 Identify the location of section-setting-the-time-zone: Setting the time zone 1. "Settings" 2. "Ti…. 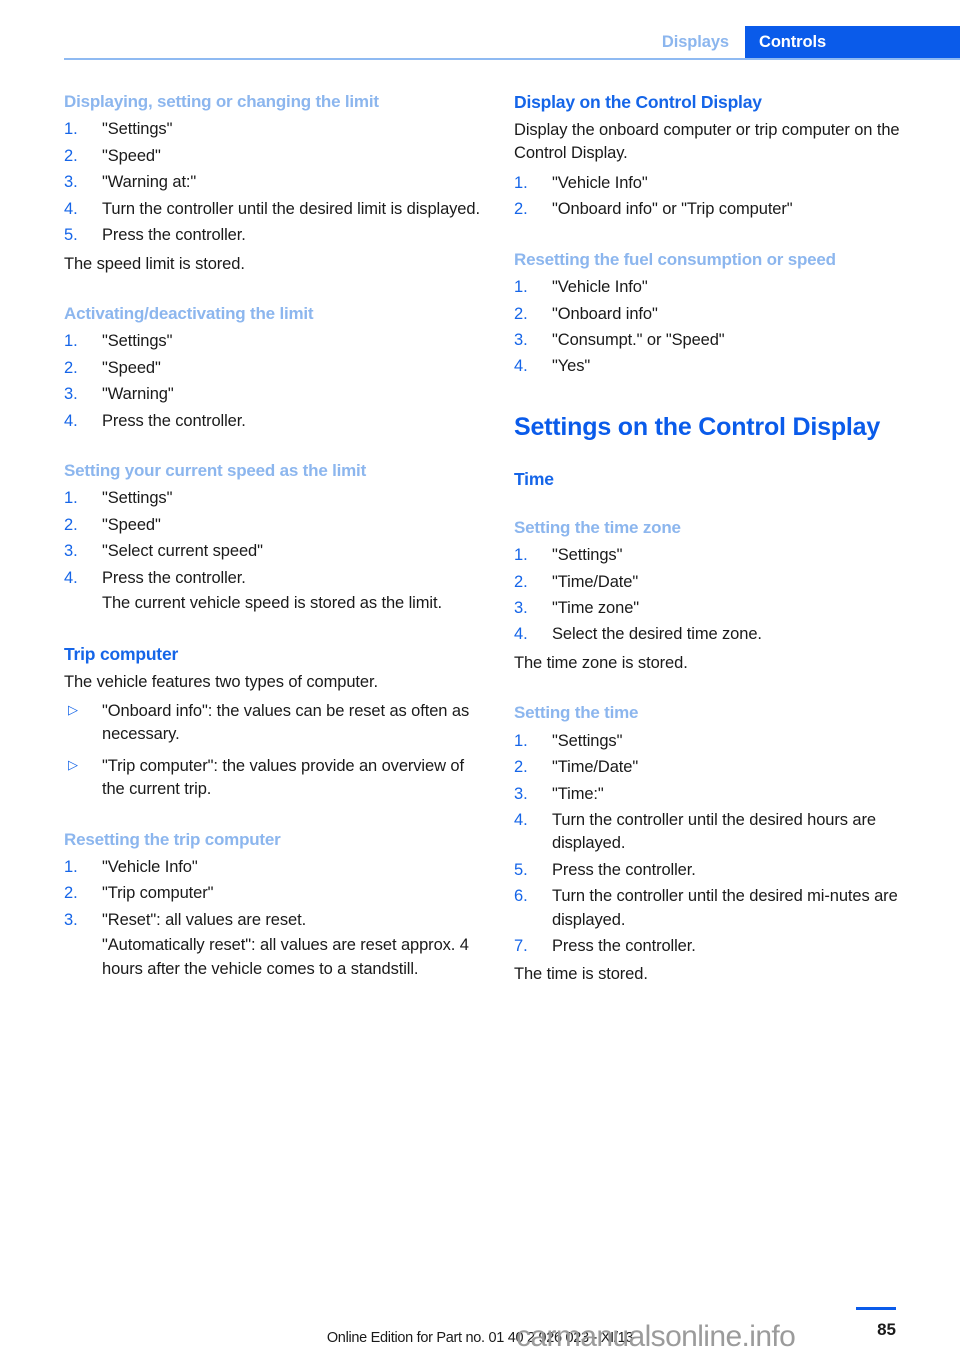
(724, 597).